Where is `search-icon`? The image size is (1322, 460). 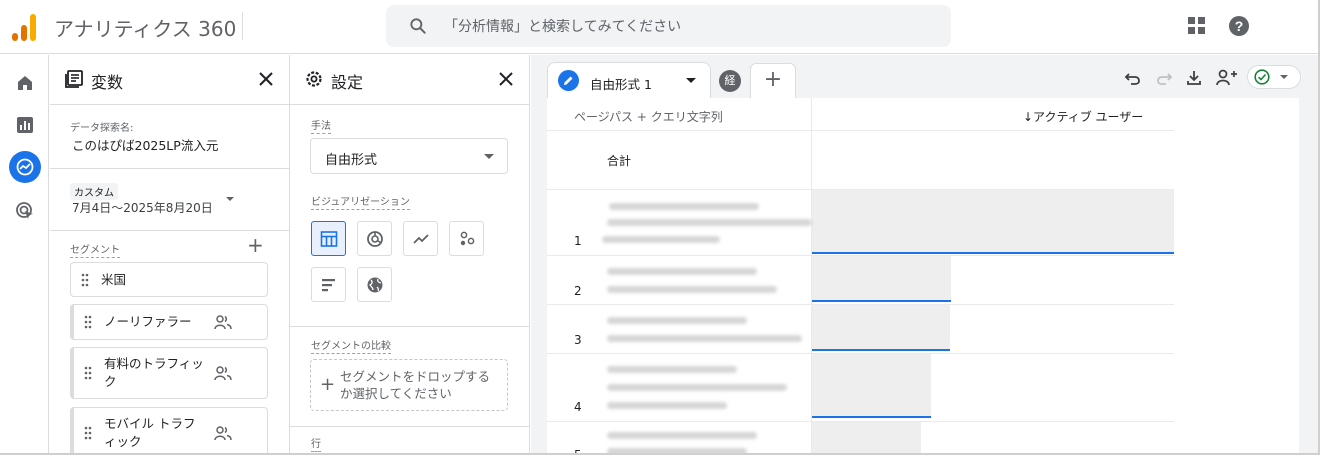
search-icon is located at coordinates (418, 26).